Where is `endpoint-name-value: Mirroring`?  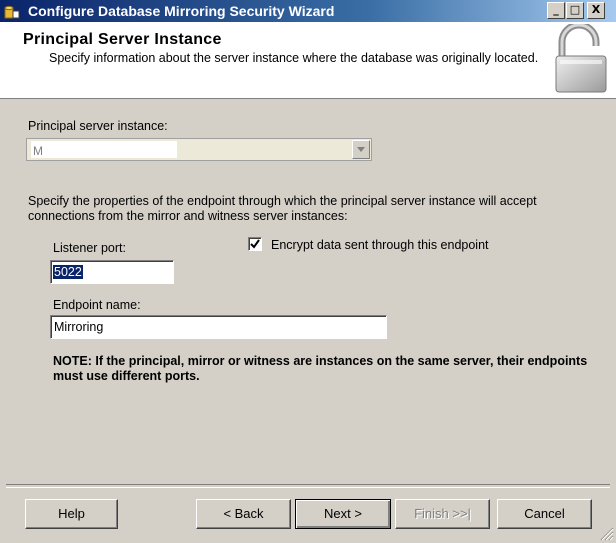 endpoint-name-value: Mirroring is located at coordinates (79, 327).